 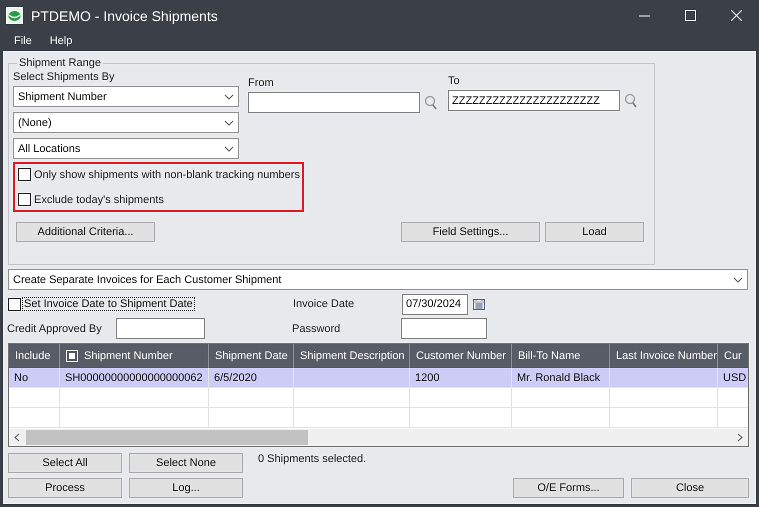 What do you see at coordinates (549, 356) in the screenshot?
I see `column-header: Bill-To Name` at bounding box center [549, 356].